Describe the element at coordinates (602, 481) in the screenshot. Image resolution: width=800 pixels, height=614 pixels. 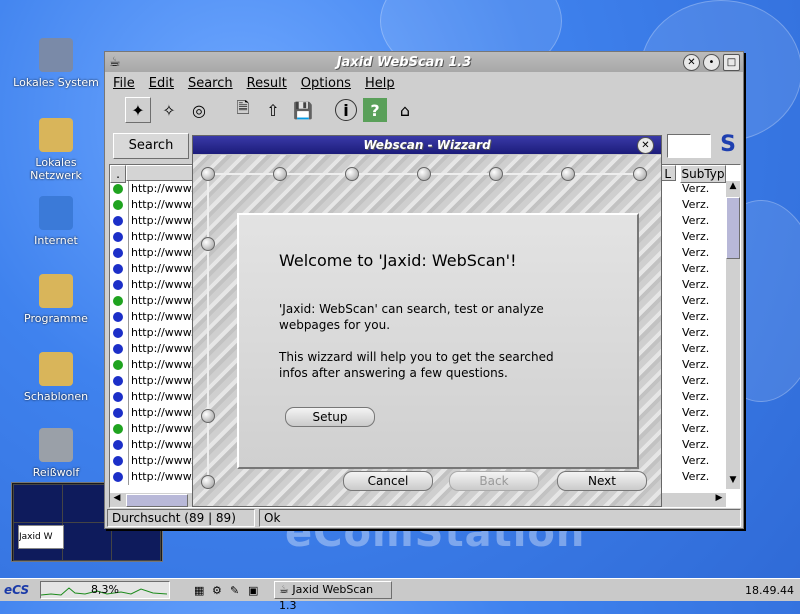
I see `next-button: Next` at that location.